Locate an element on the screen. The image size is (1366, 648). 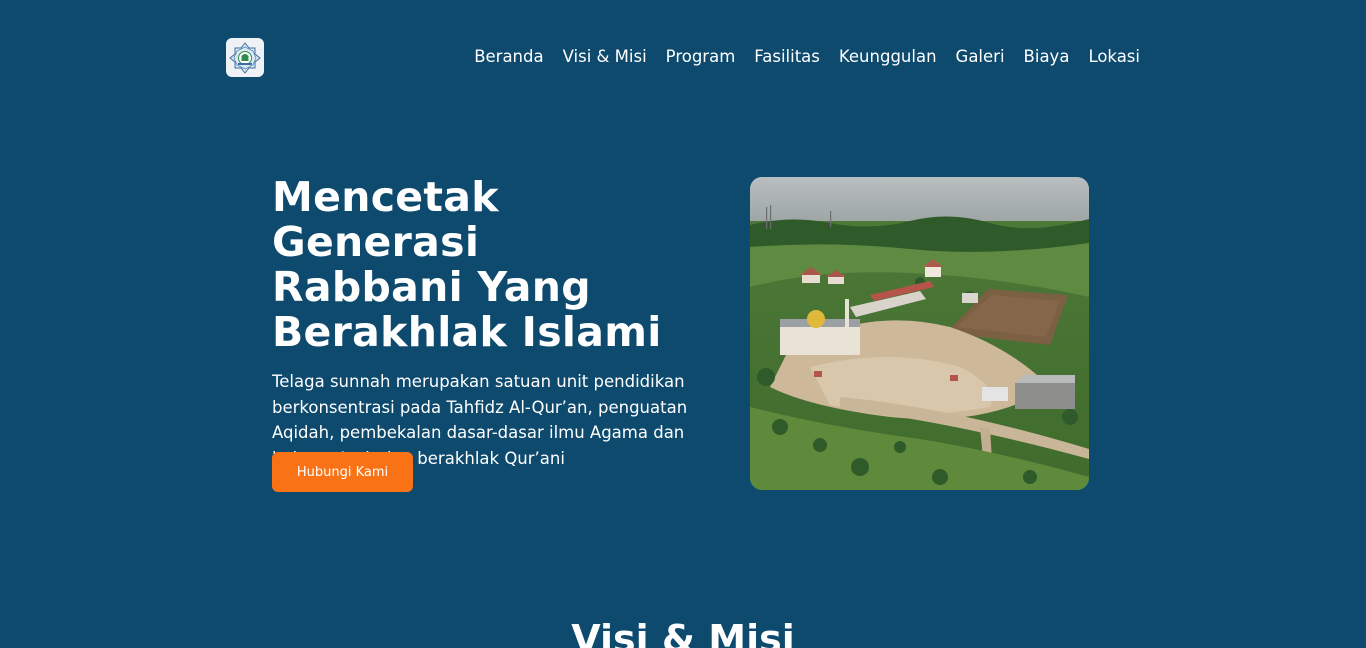
site-logo is located at coordinates (245, 57).